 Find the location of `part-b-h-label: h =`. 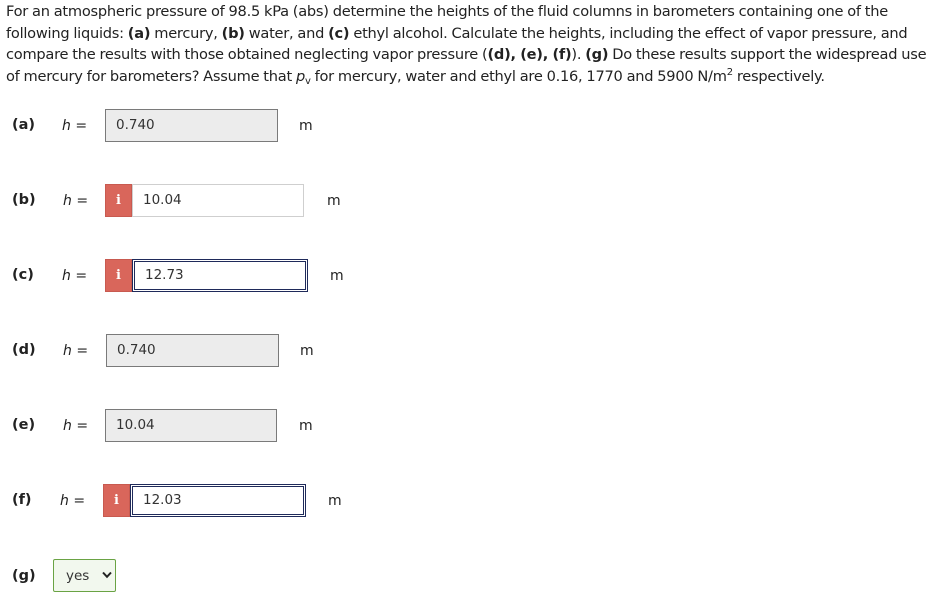

part-b-h-label: h = is located at coordinates (75, 201).